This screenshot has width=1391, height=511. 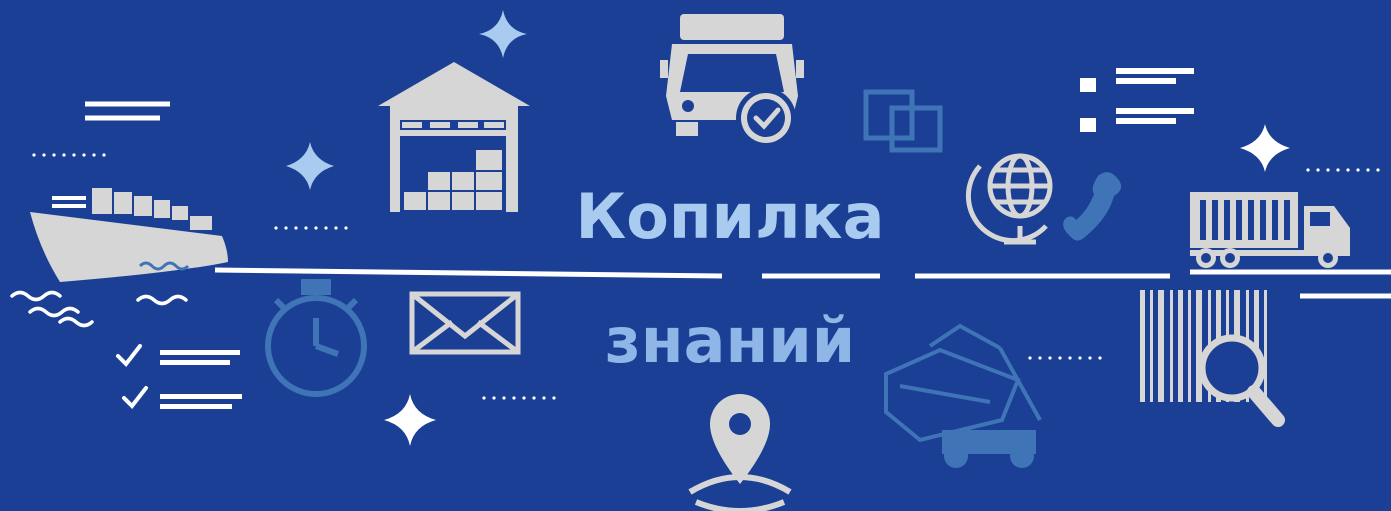 I want to click on container-truck-icon, so click(x=1270, y=230).